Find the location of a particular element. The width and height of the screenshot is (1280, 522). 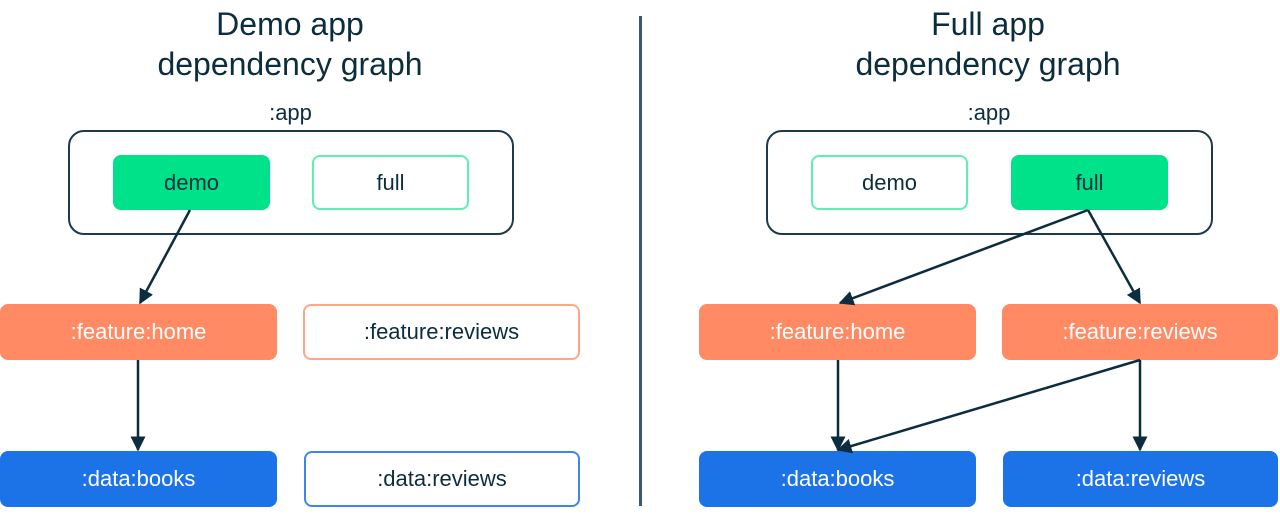

full-panel-title: Full app dependency graph is located at coordinates (988, 44).